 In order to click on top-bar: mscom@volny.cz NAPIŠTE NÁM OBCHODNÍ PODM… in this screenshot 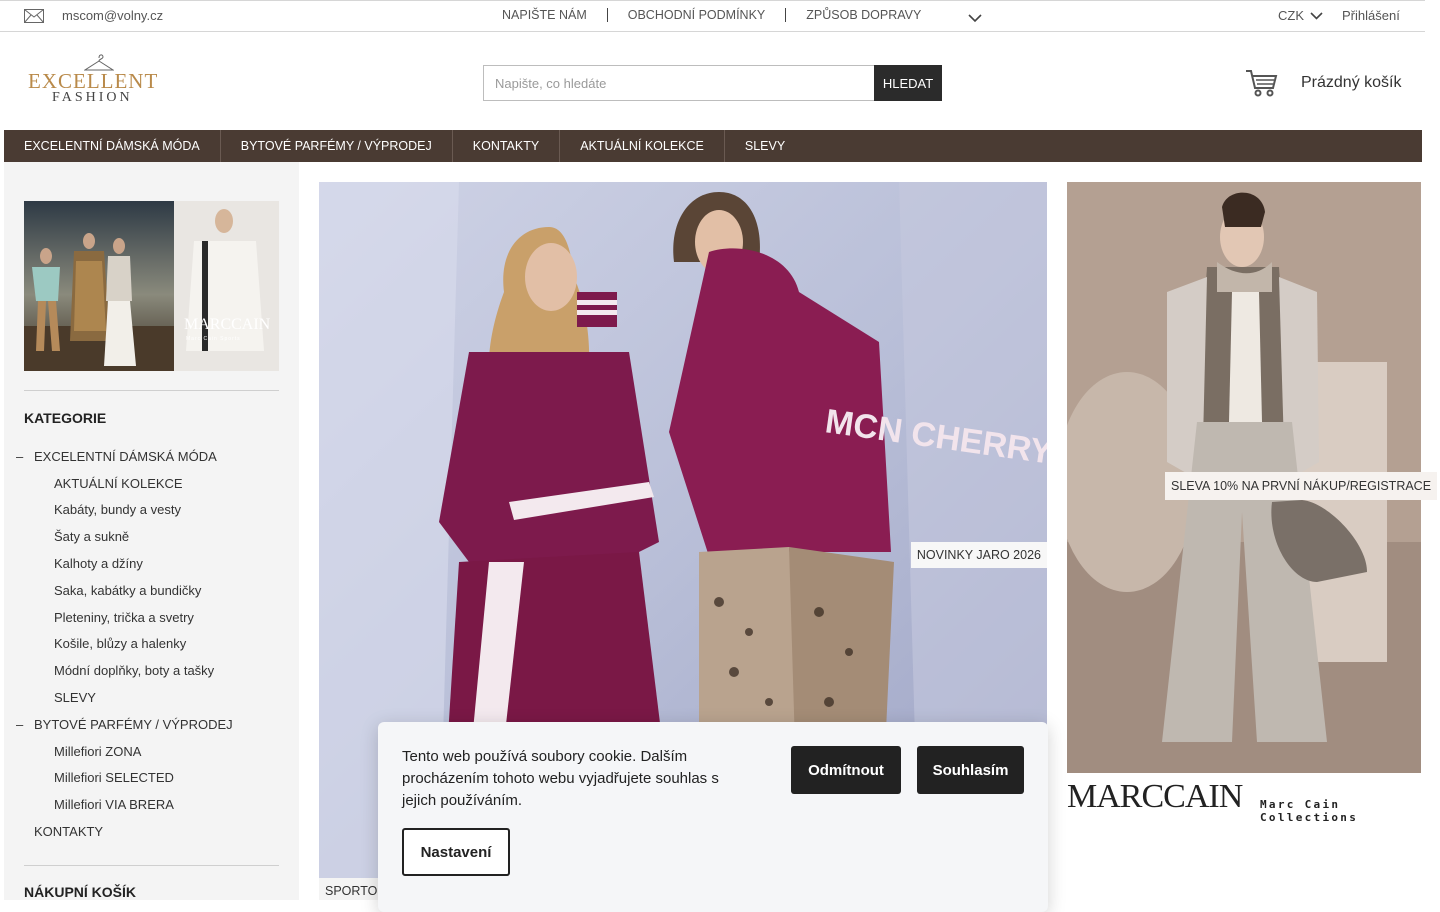, I will do `click(712, 16)`.